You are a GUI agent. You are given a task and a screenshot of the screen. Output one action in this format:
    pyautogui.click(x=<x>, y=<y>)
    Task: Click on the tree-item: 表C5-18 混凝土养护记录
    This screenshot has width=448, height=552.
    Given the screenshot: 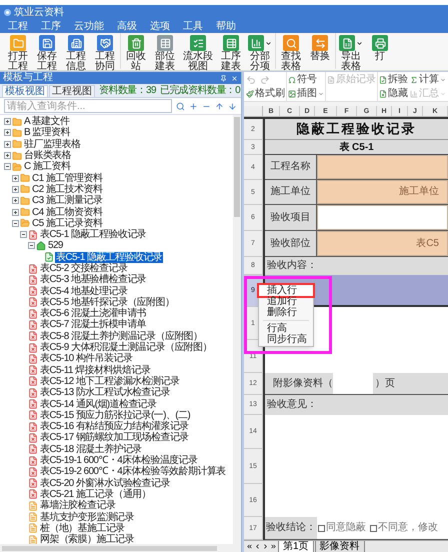 What is the action you would take?
    pyautogui.click(x=91, y=449)
    